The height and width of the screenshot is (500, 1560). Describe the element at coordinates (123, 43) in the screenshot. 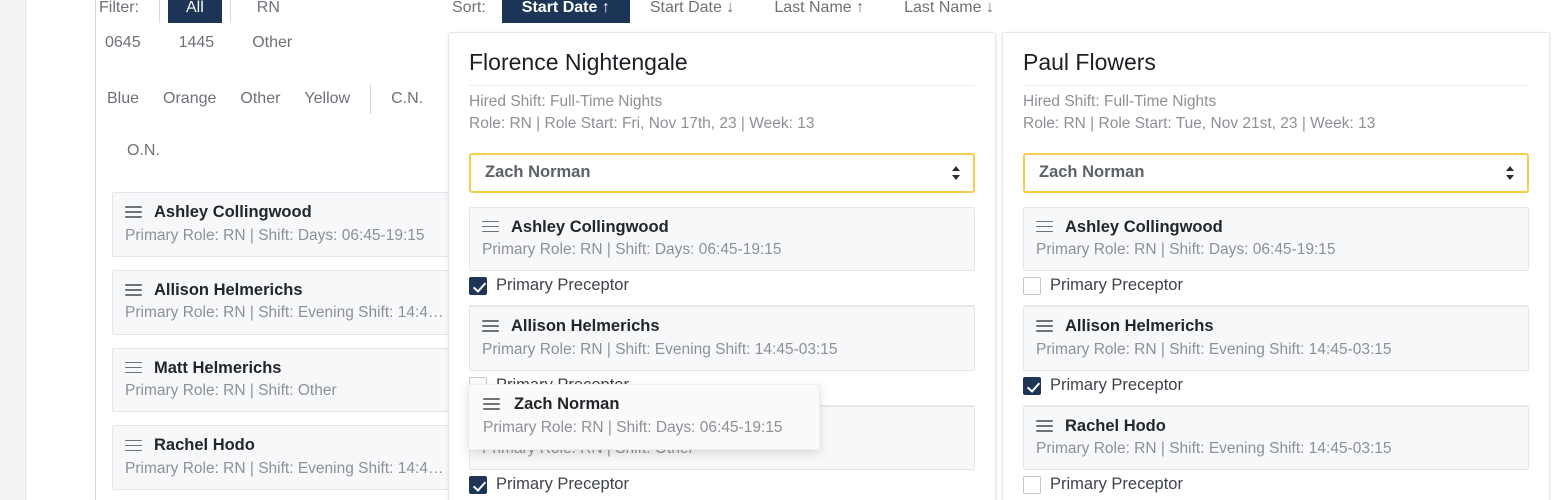

I see `filter-shift-0645: 0645` at that location.